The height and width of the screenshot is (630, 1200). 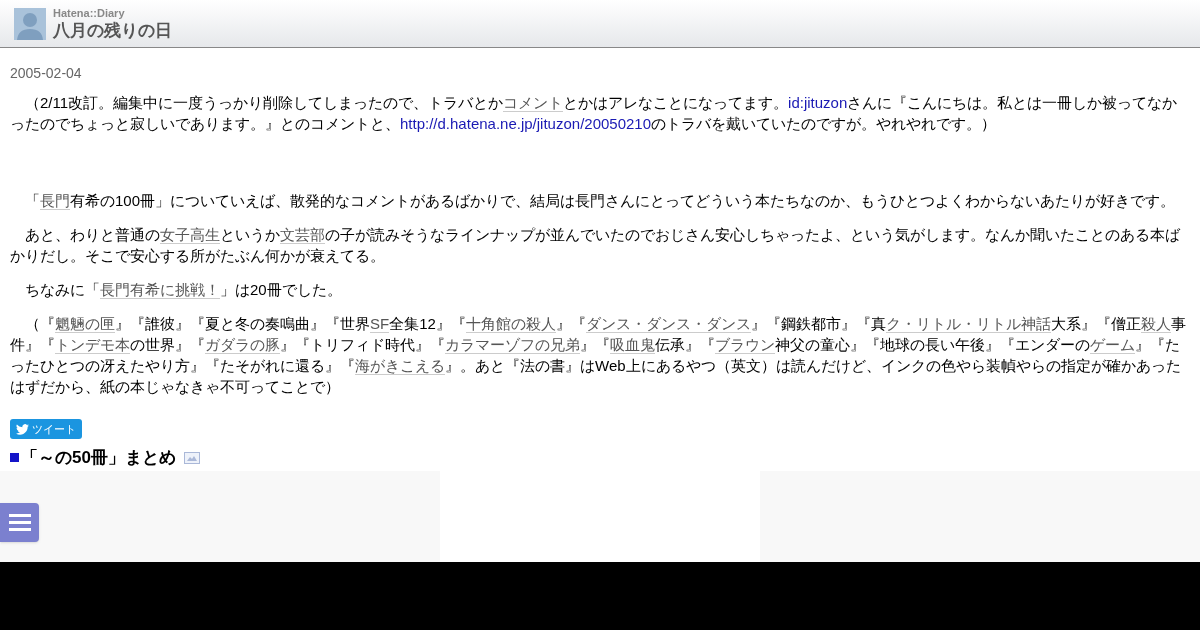 What do you see at coordinates (302, 235) in the screenshot?
I see `keyword-link: 文芸部` at bounding box center [302, 235].